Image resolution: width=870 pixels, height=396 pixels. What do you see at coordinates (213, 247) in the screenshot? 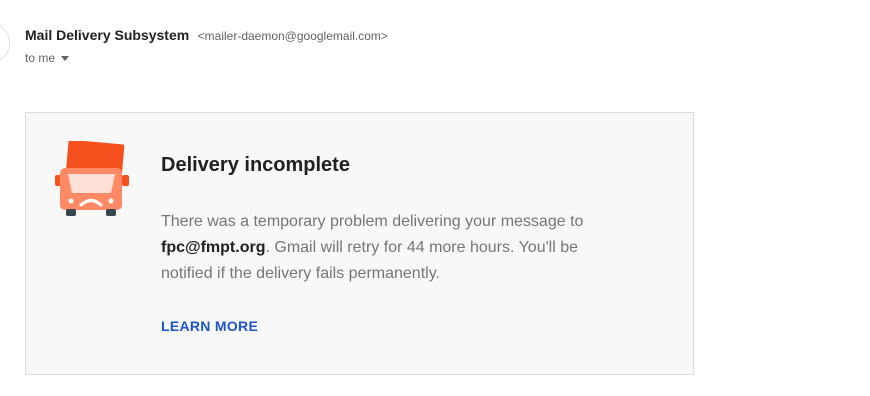
I see `recipient-address: fpc@fmpt.org` at bounding box center [213, 247].